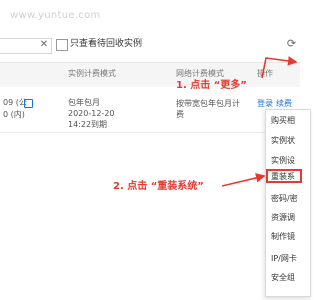  What do you see at coordinates (180, 114) in the screenshot?
I see `network-billing-cont: 费` at bounding box center [180, 114].